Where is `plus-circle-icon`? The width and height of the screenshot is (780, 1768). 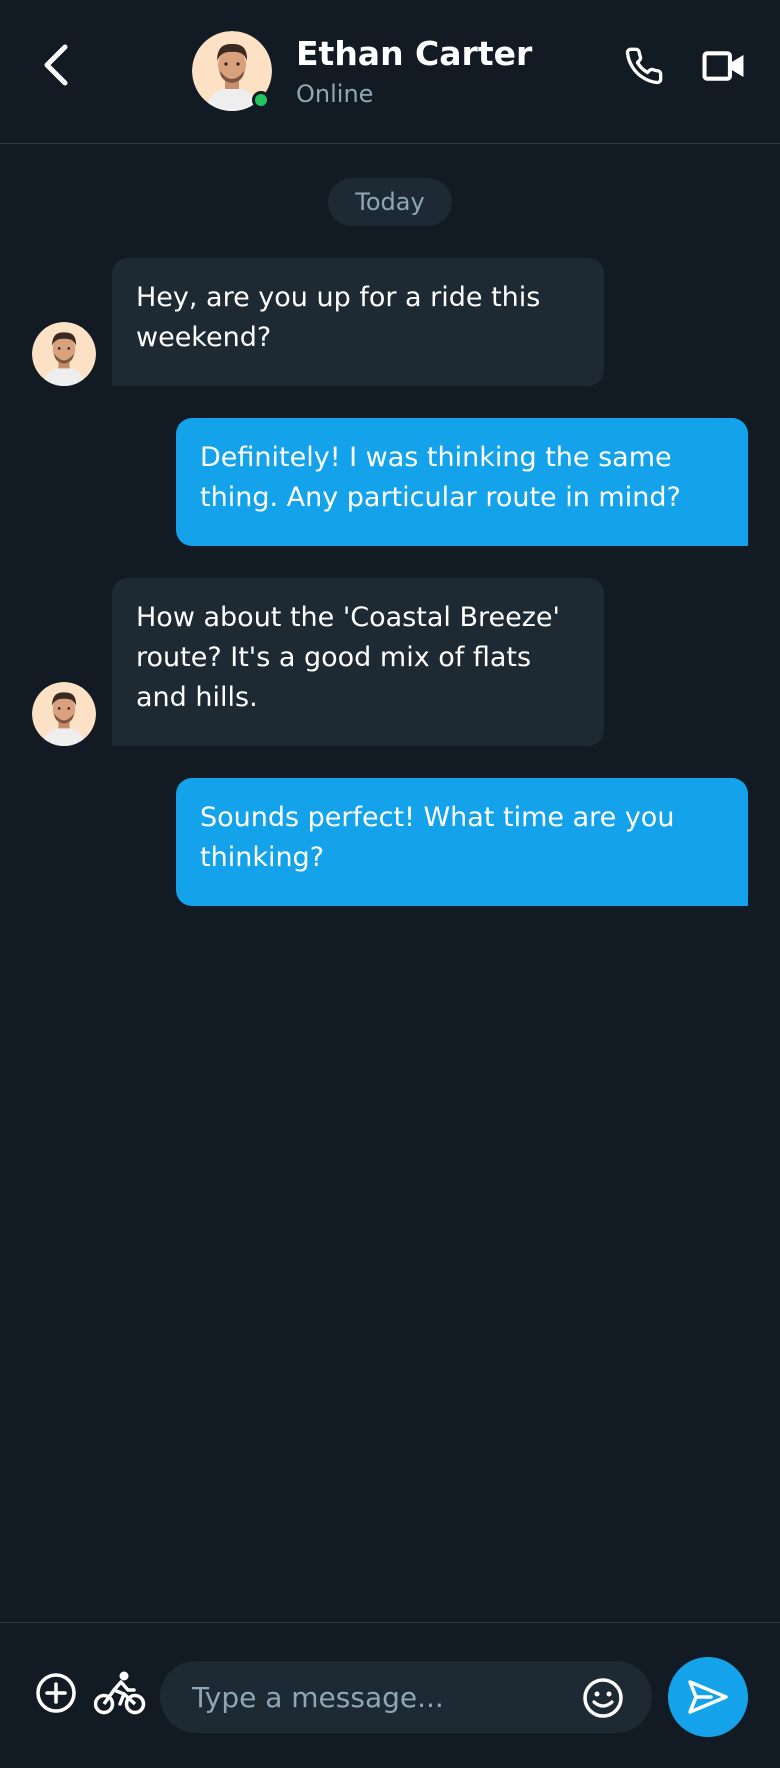 plus-circle-icon is located at coordinates (56, 1693).